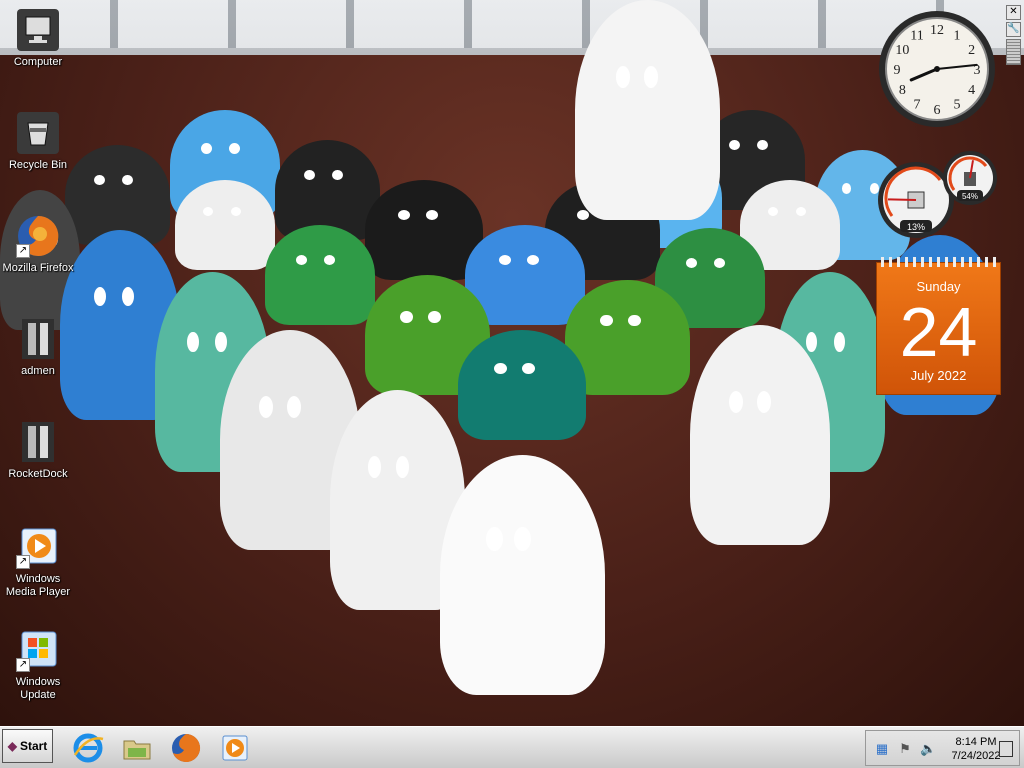 This screenshot has width=1024, height=768. Describe the element at coordinates (938, 286) in the screenshot. I see `calendar-day-name: Sunday` at that location.